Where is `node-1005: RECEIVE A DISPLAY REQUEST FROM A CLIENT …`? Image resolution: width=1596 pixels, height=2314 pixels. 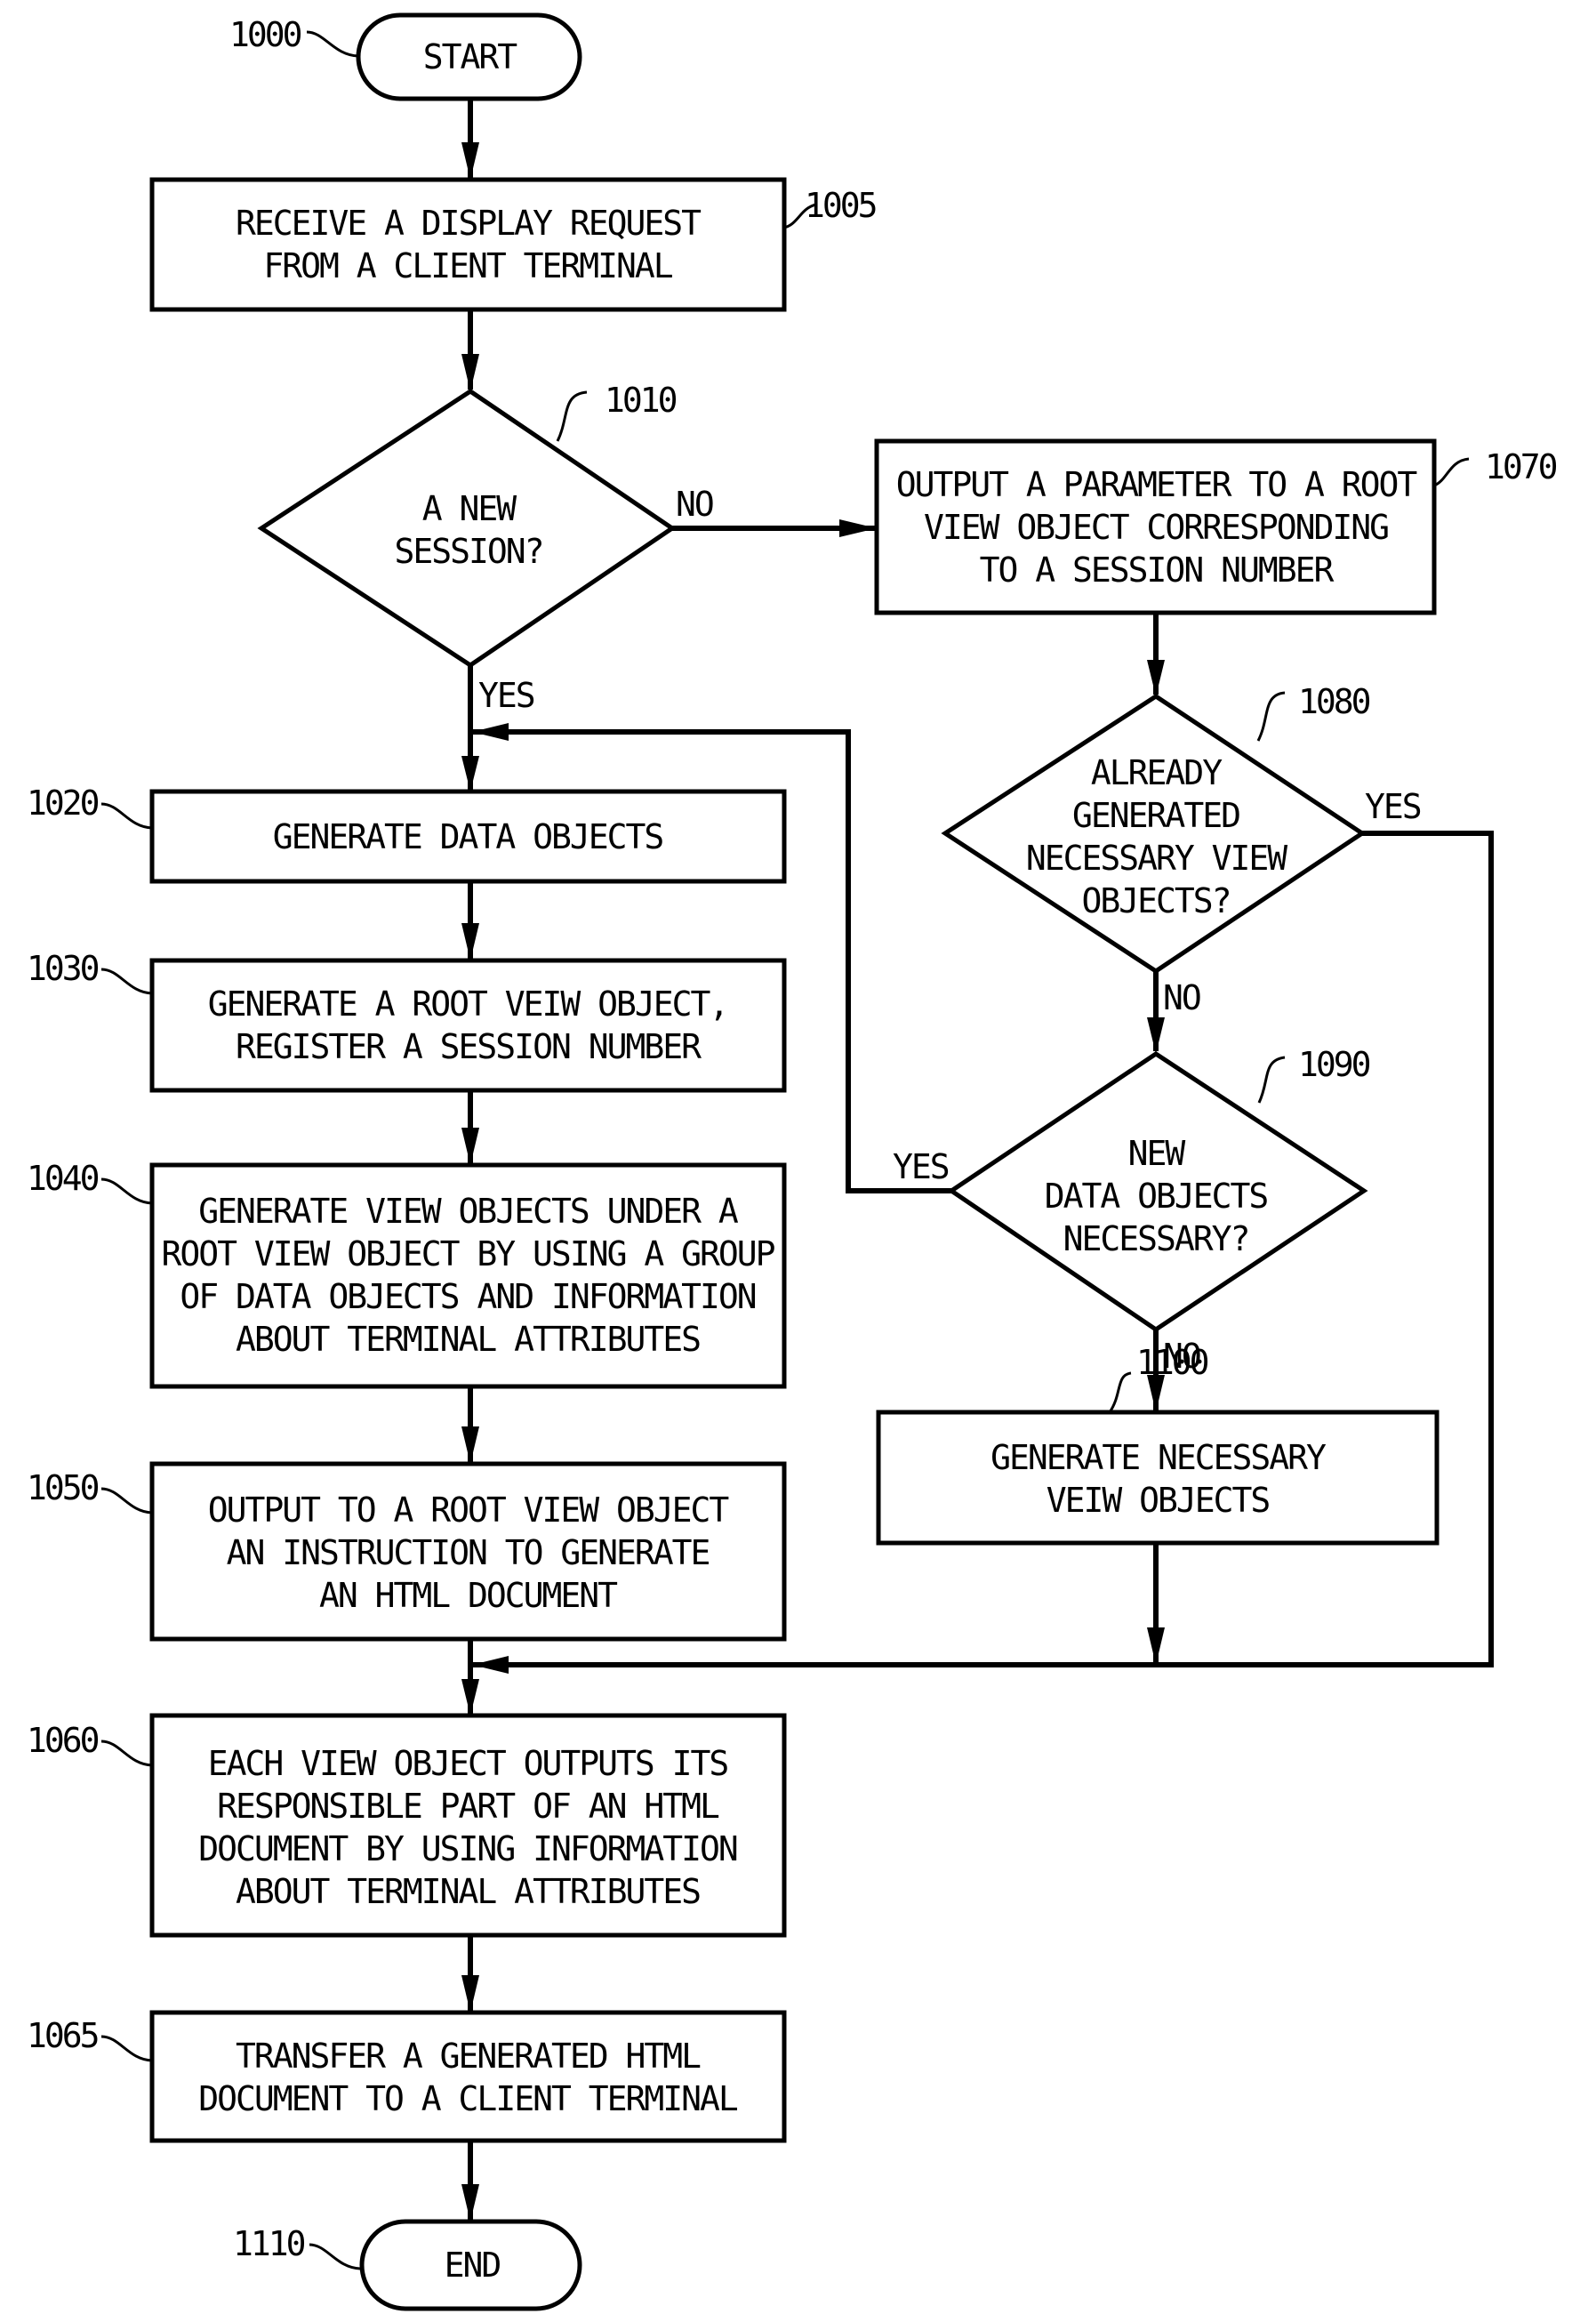 node-1005: RECEIVE A DISPLAY REQUEST FROM A CLIENT … is located at coordinates (468, 244).